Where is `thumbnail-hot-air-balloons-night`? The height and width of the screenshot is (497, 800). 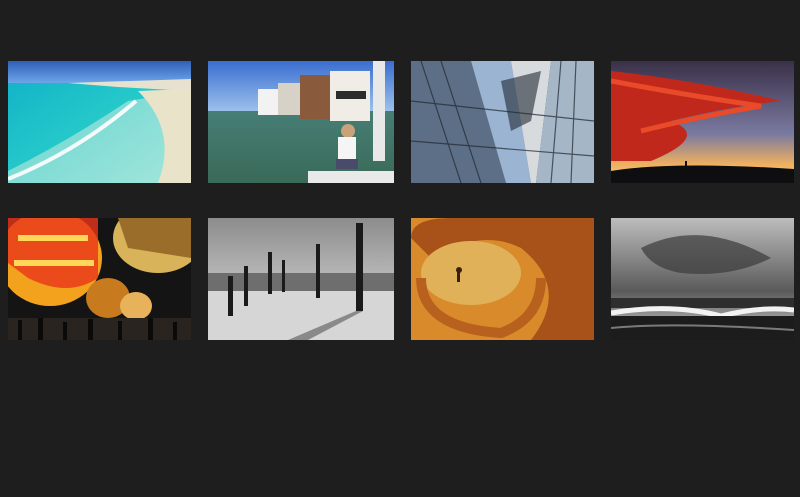 thumbnail-hot-air-balloons-night is located at coordinates (99, 279).